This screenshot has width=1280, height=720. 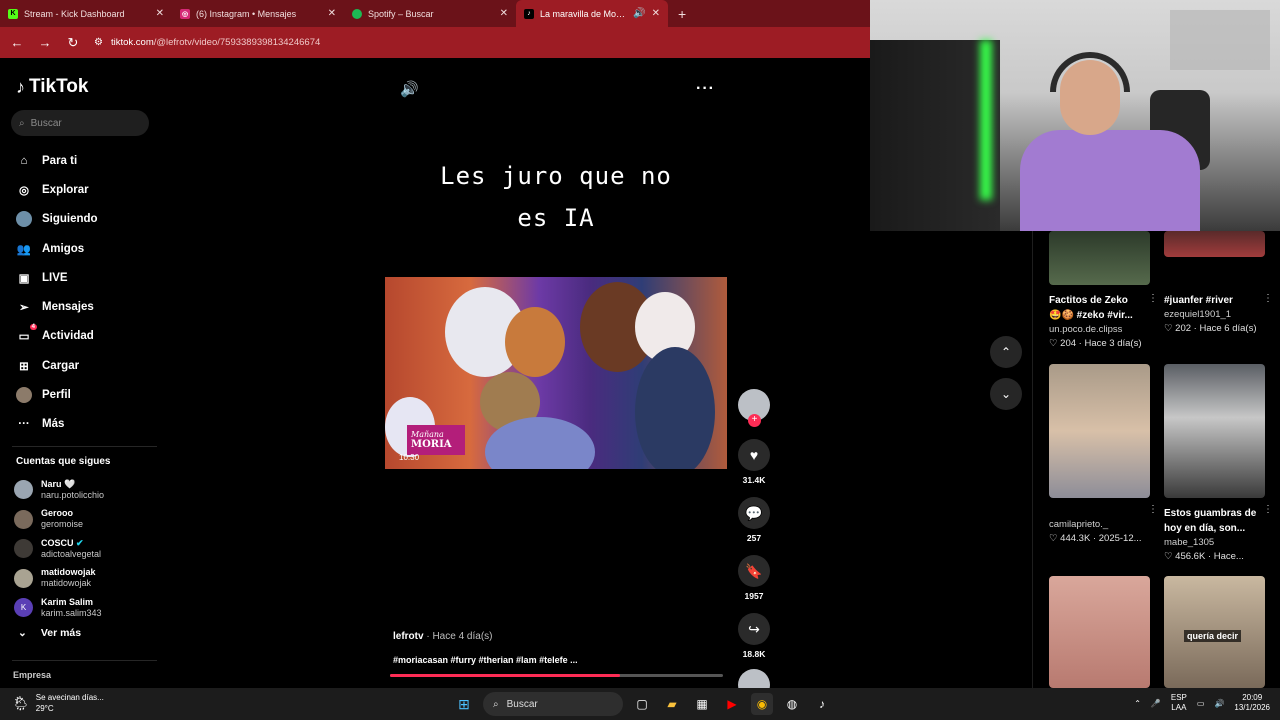 What do you see at coordinates (84, 446) in the screenshot?
I see `divider` at bounding box center [84, 446].